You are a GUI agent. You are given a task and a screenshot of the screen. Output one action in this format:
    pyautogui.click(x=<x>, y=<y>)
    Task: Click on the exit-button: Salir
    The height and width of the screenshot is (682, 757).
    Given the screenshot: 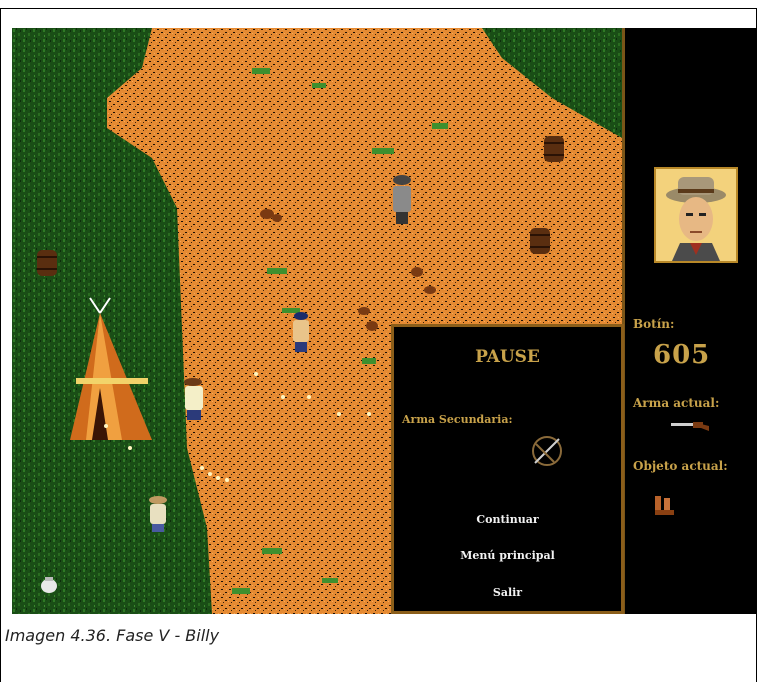 What is the action you would take?
    pyautogui.click(x=507, y=592)
    